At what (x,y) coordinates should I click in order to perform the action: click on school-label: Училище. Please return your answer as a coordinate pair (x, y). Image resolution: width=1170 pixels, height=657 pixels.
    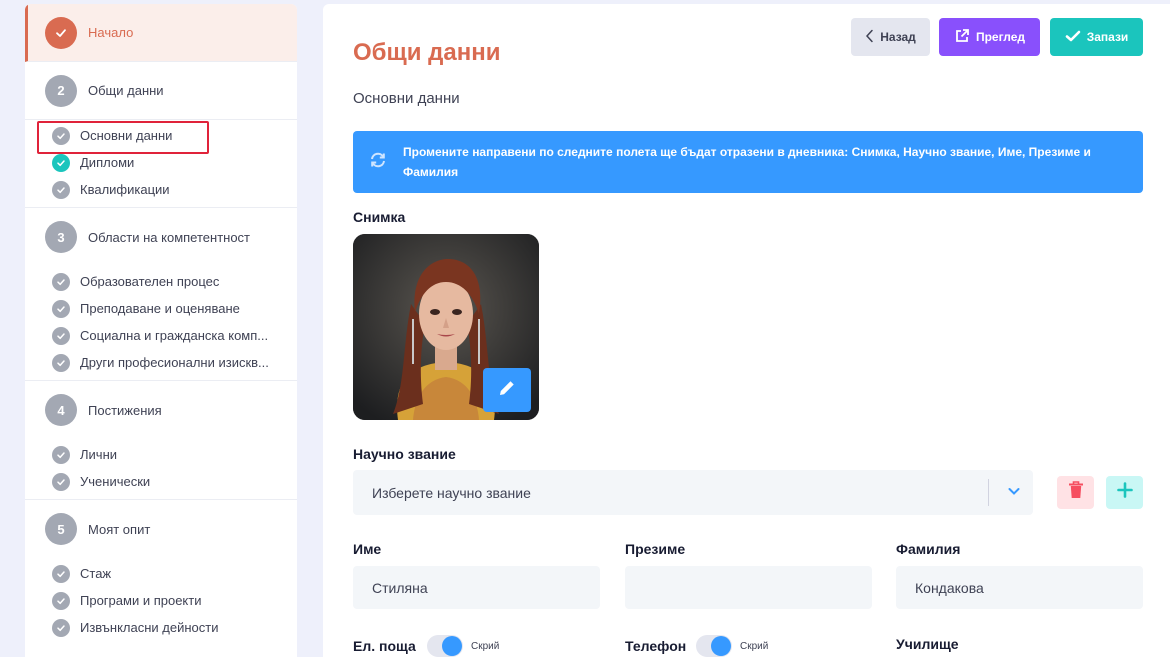
    Looking at the image, I should click on (927, 644).